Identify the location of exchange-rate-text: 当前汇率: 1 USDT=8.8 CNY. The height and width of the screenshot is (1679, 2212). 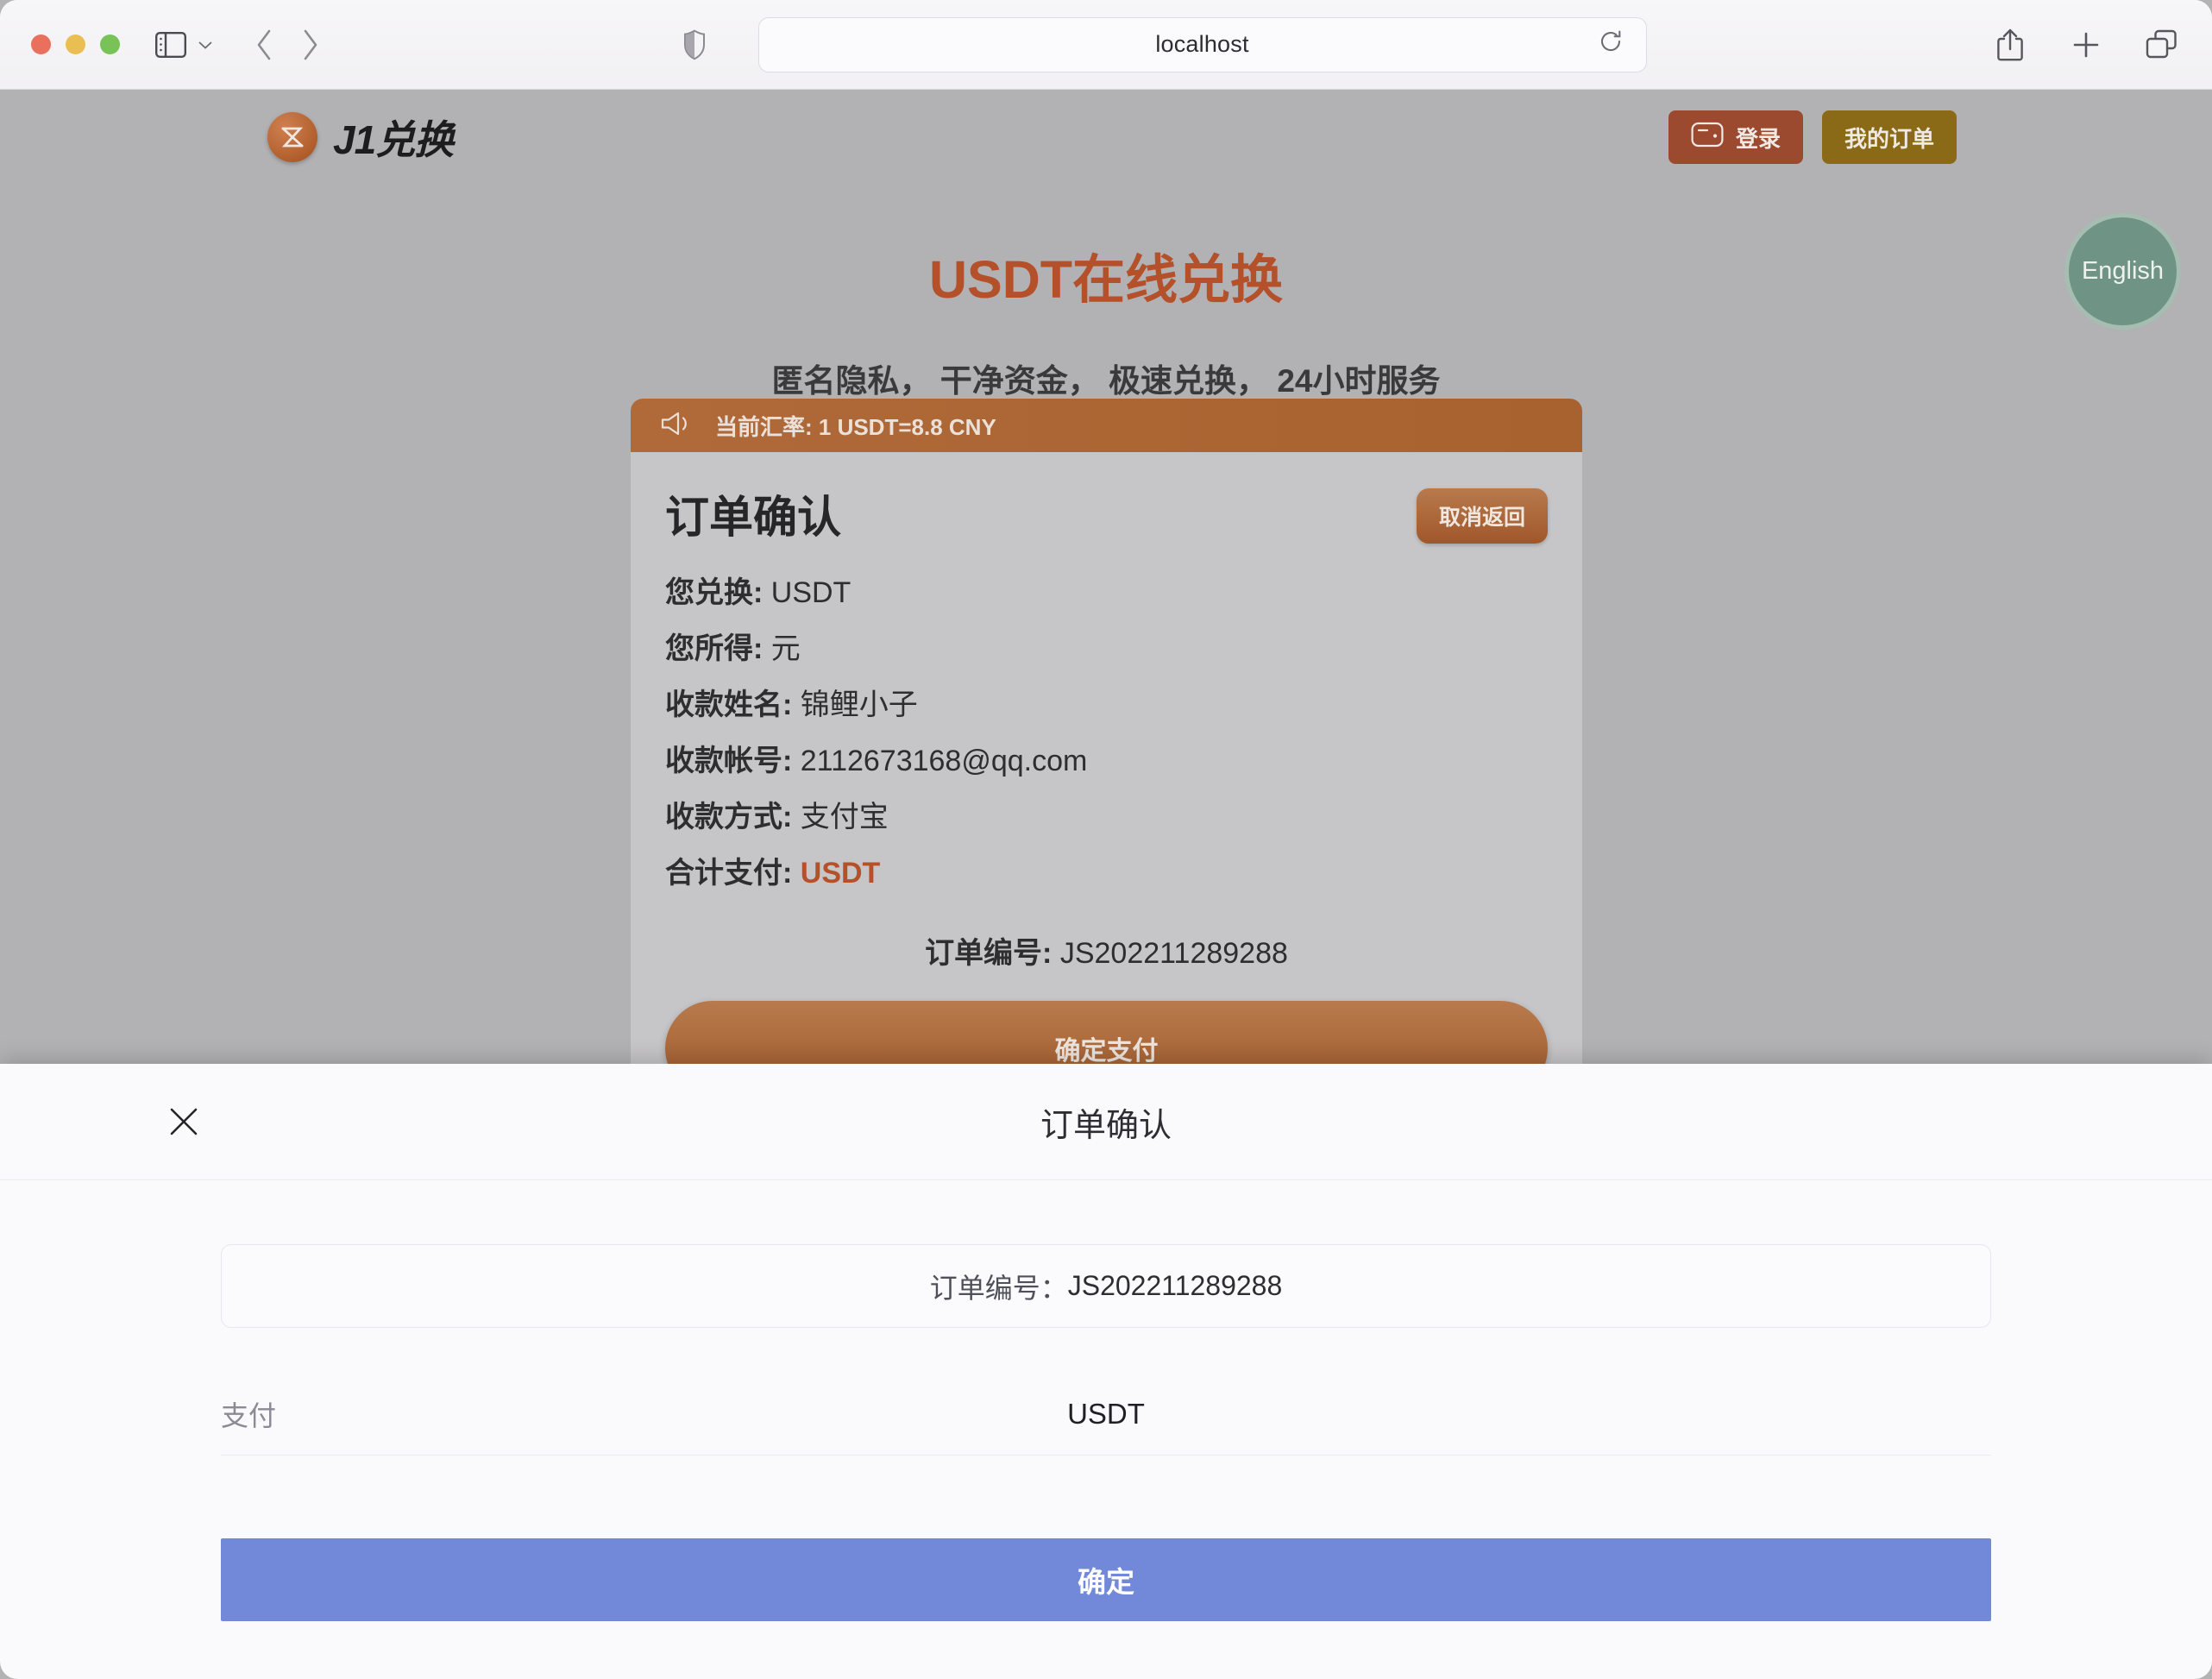
(856, 427).